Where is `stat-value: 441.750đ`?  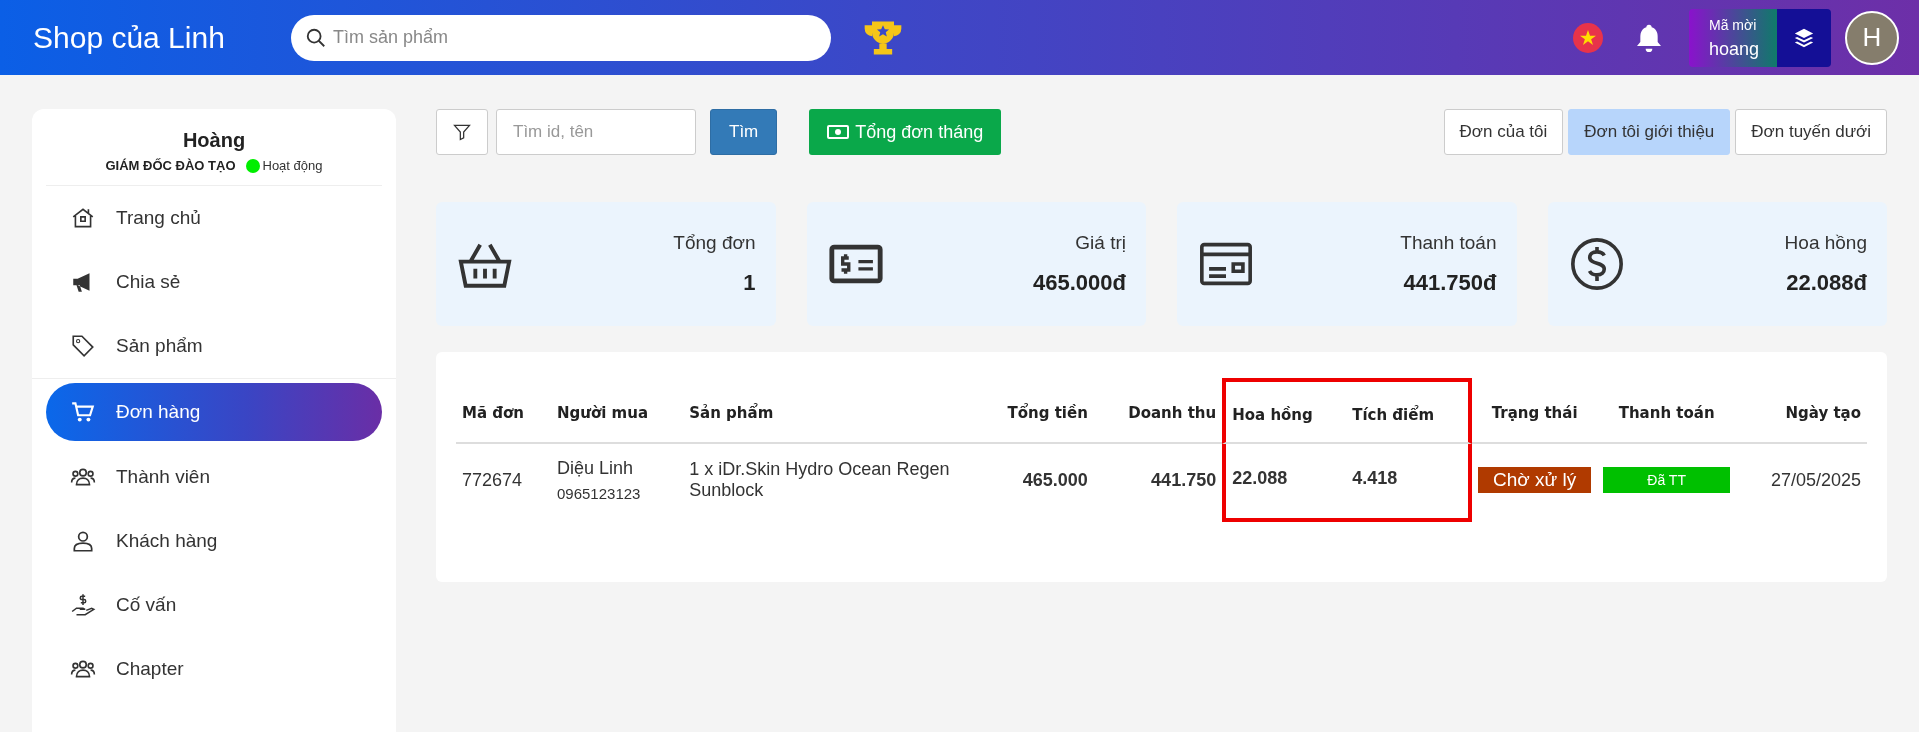 stat-value: 441.750đ is located at coordinates (1449, 283).